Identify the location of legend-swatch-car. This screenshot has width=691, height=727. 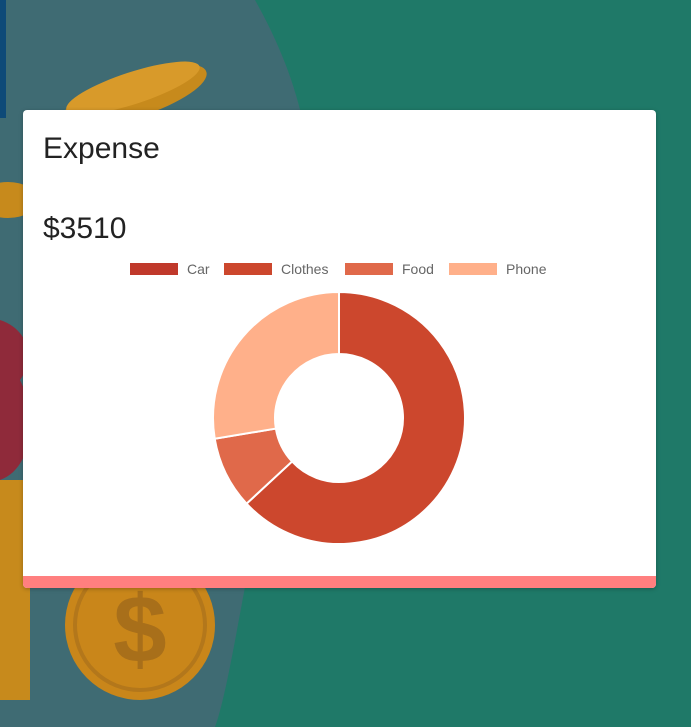
(154, 269).